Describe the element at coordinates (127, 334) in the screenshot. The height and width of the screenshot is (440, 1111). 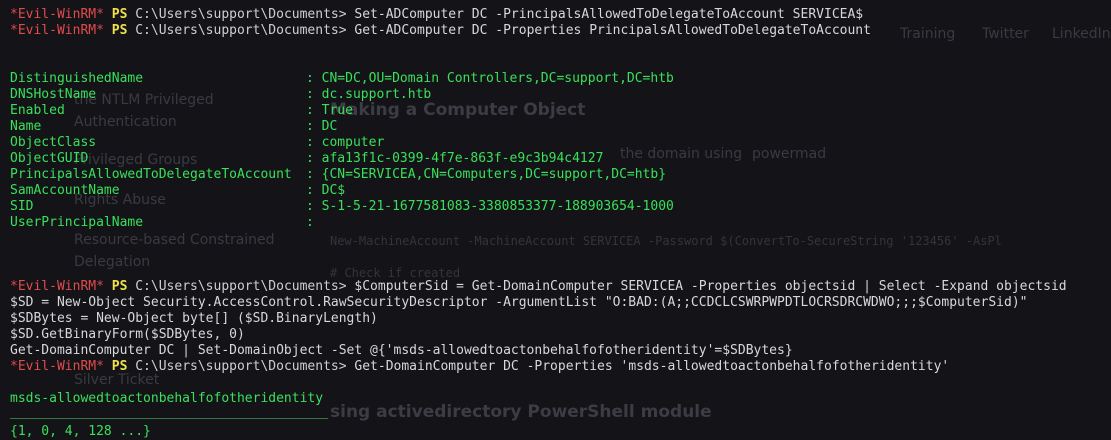
I see `script-line: $SD.GetBinaryForm($SDBytes, 0)` at that location.